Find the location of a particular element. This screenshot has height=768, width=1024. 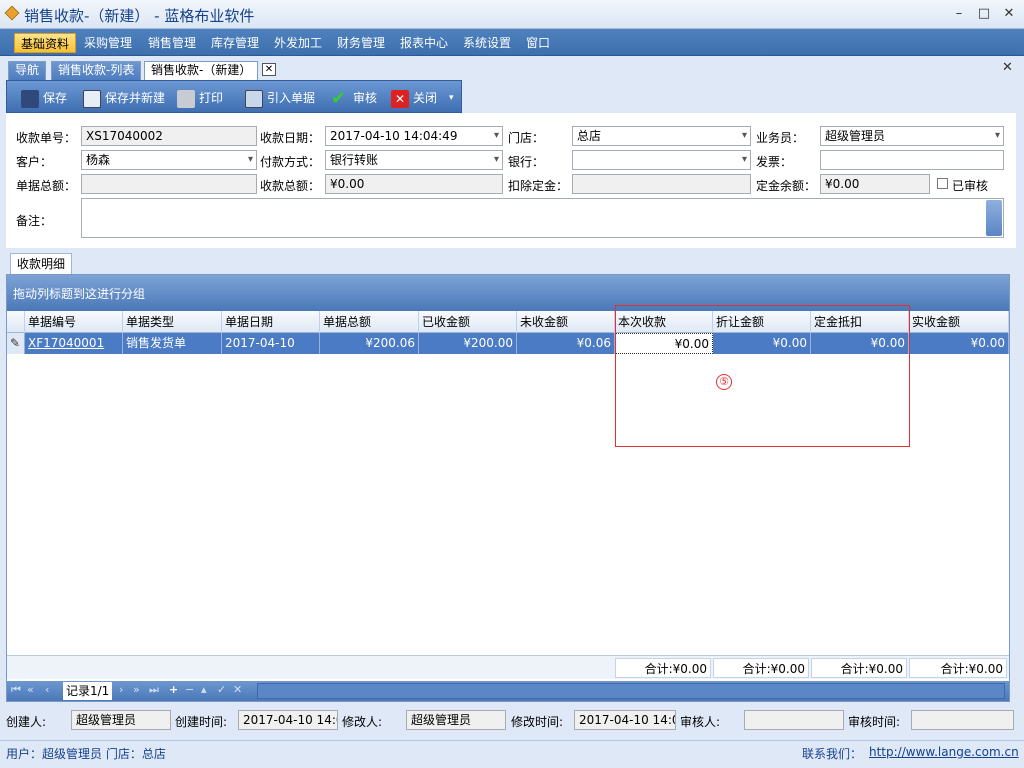

edit-record-icon: ▴ is located at coordinates (204, 689).